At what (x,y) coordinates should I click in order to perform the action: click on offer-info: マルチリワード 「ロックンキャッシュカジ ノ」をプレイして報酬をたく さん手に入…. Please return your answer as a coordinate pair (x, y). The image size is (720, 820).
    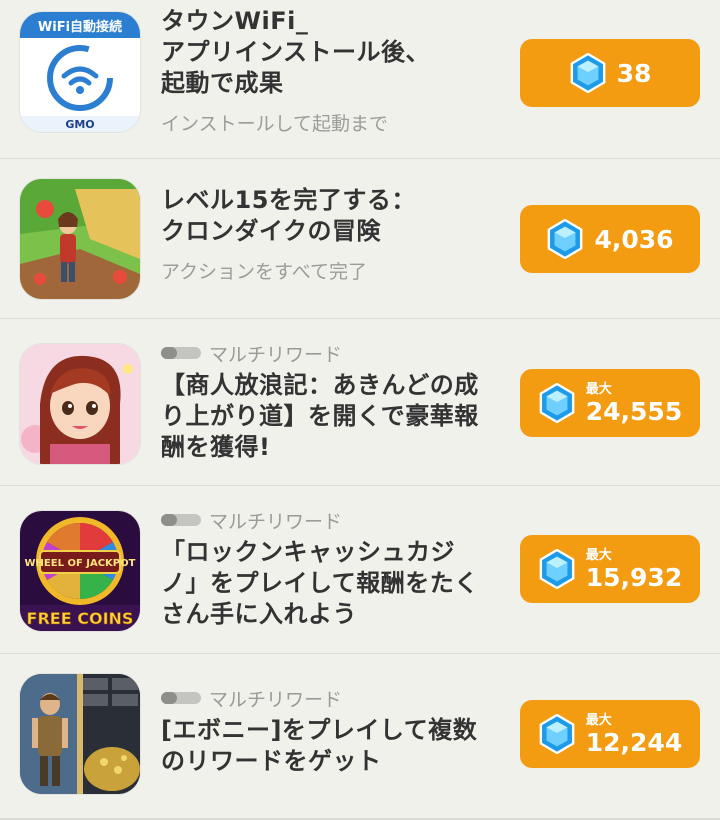
    Looking at the image, I should click on (333, 569).